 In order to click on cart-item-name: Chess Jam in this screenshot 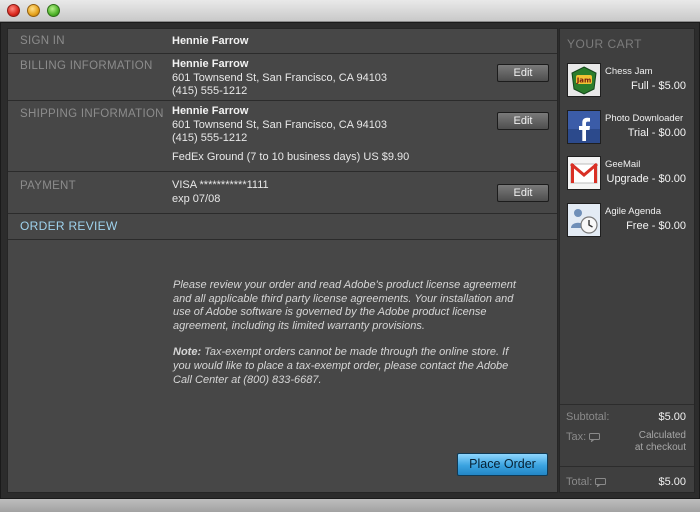, I will do `click(629, 71)`.